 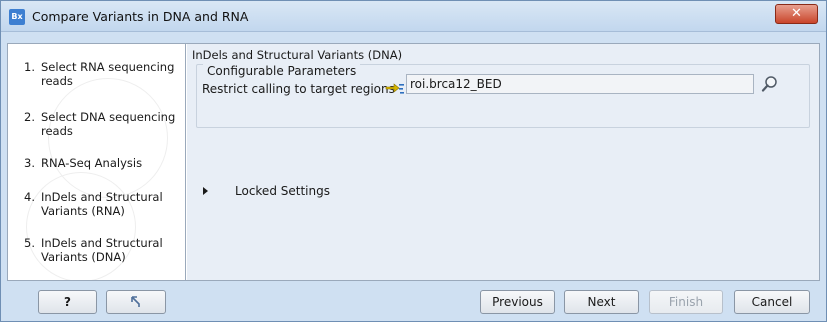 I want to click on step-number: 1., so click(x=29, y=67).